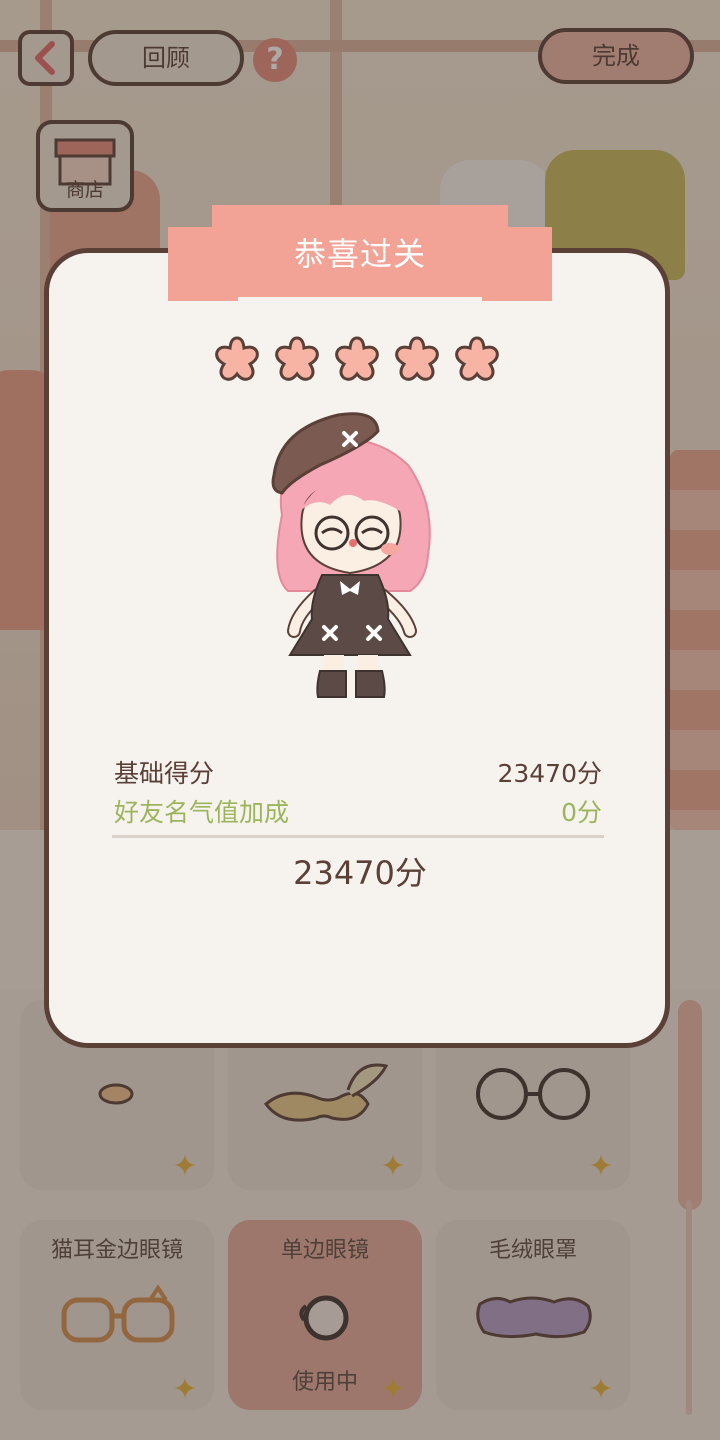 This screenshot has width=720, height=1440. Describe the element at coordinates (358, 810) in the screenshot. I see `friend-bonus-row: 好友名气值加成 0分` at that location.